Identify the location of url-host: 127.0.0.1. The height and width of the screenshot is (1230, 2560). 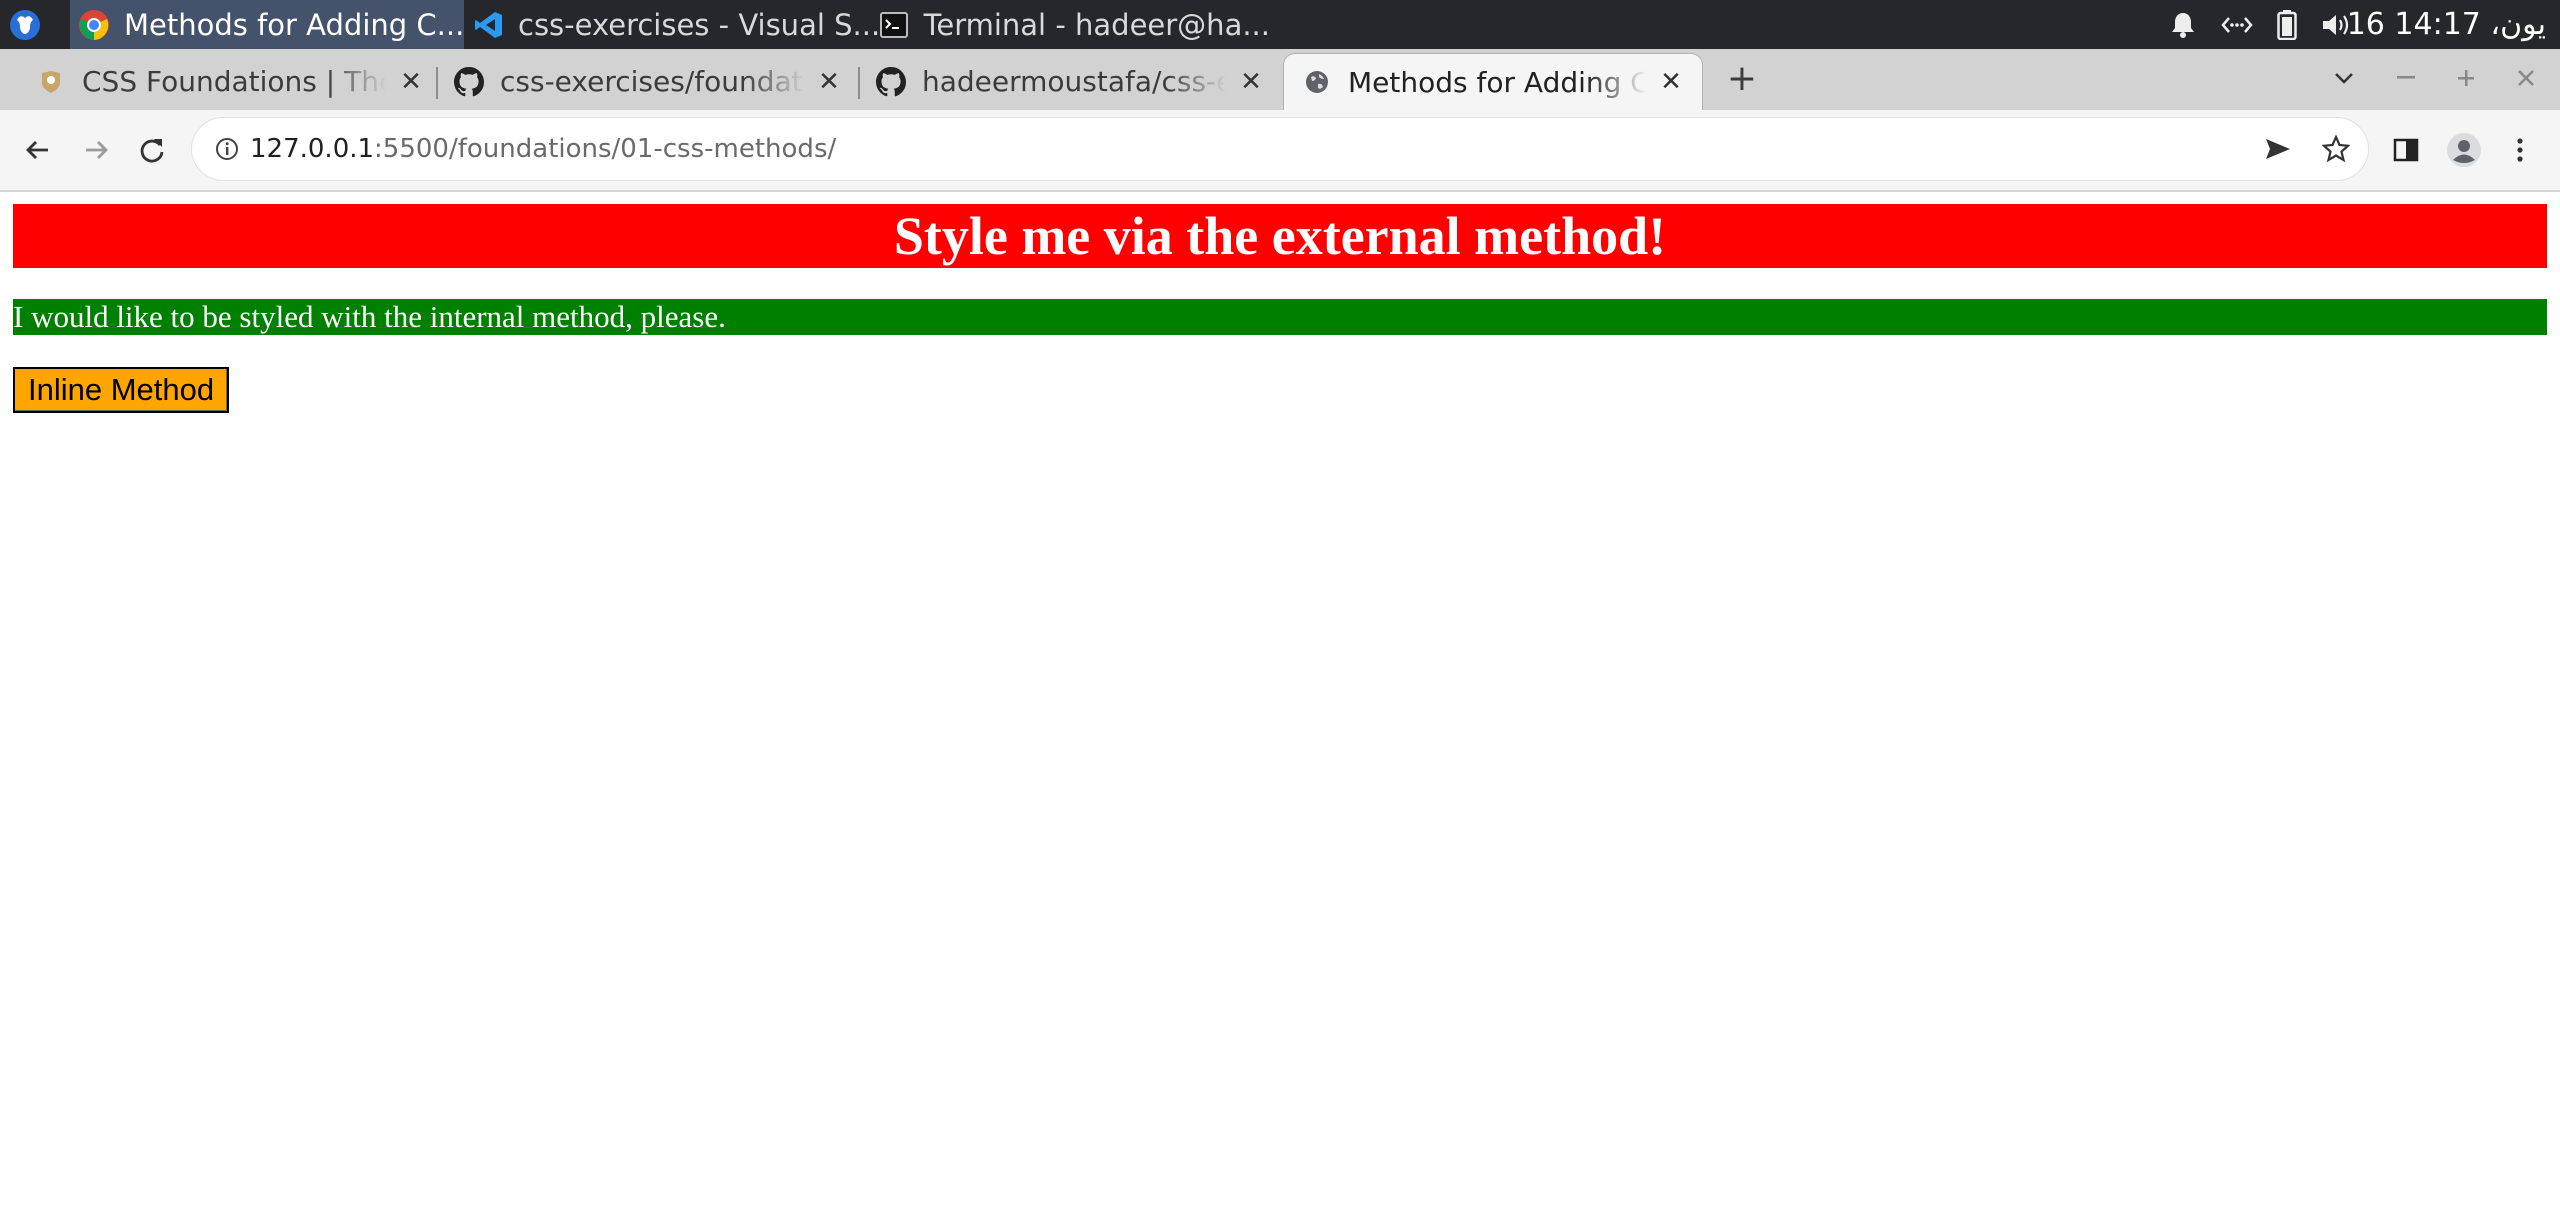
(312, 149).